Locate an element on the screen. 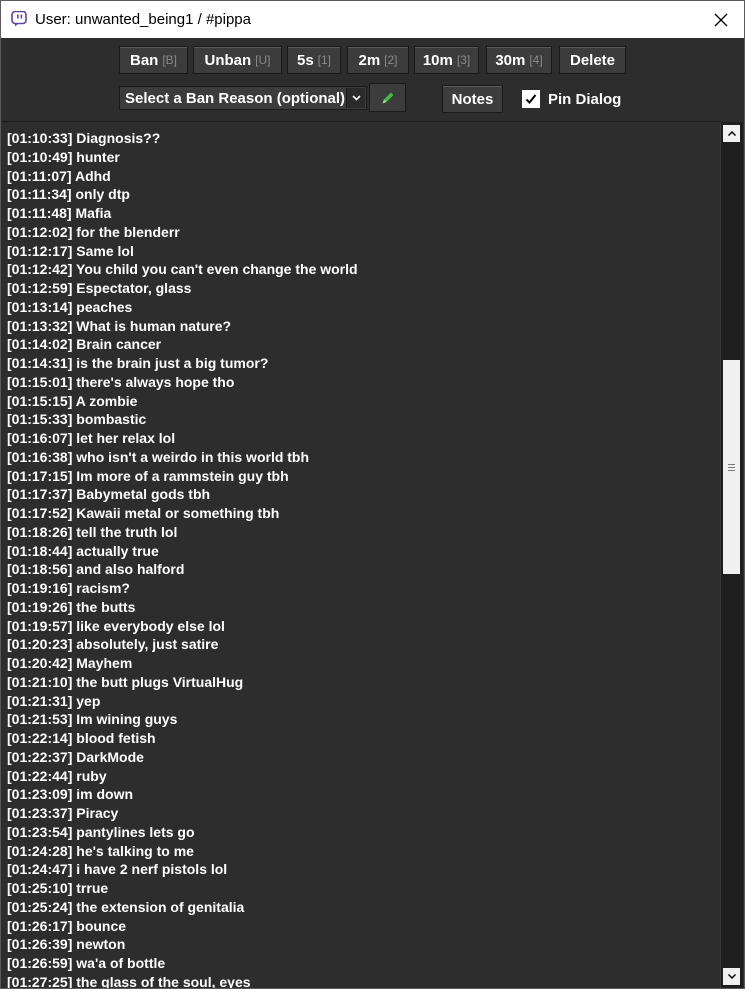 This screenshot has width=745, height=989. chat-message: [01:15:01] there's always hope tho is located at coordinates (182, 382).